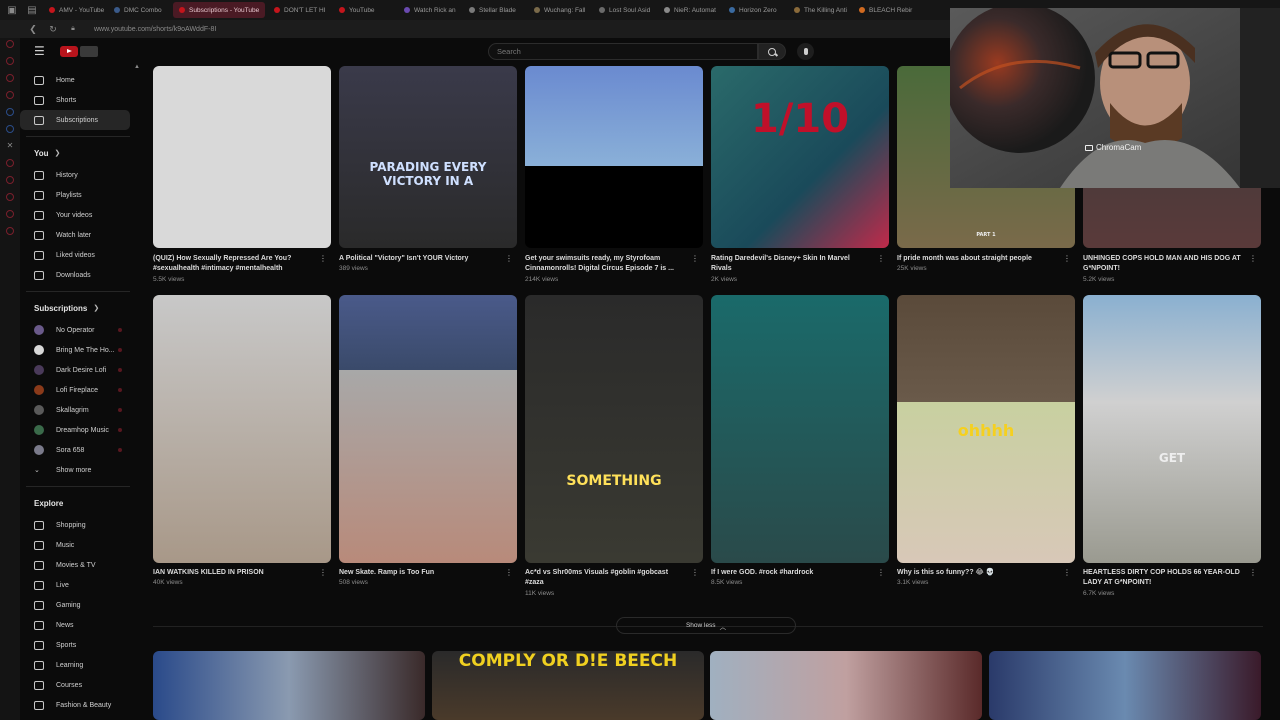 The width and height of the screenshot is (1280, 720). I want to click on url-text: www.youtube.com/shorts/k9oAWddF-8I, so click(155, 29).